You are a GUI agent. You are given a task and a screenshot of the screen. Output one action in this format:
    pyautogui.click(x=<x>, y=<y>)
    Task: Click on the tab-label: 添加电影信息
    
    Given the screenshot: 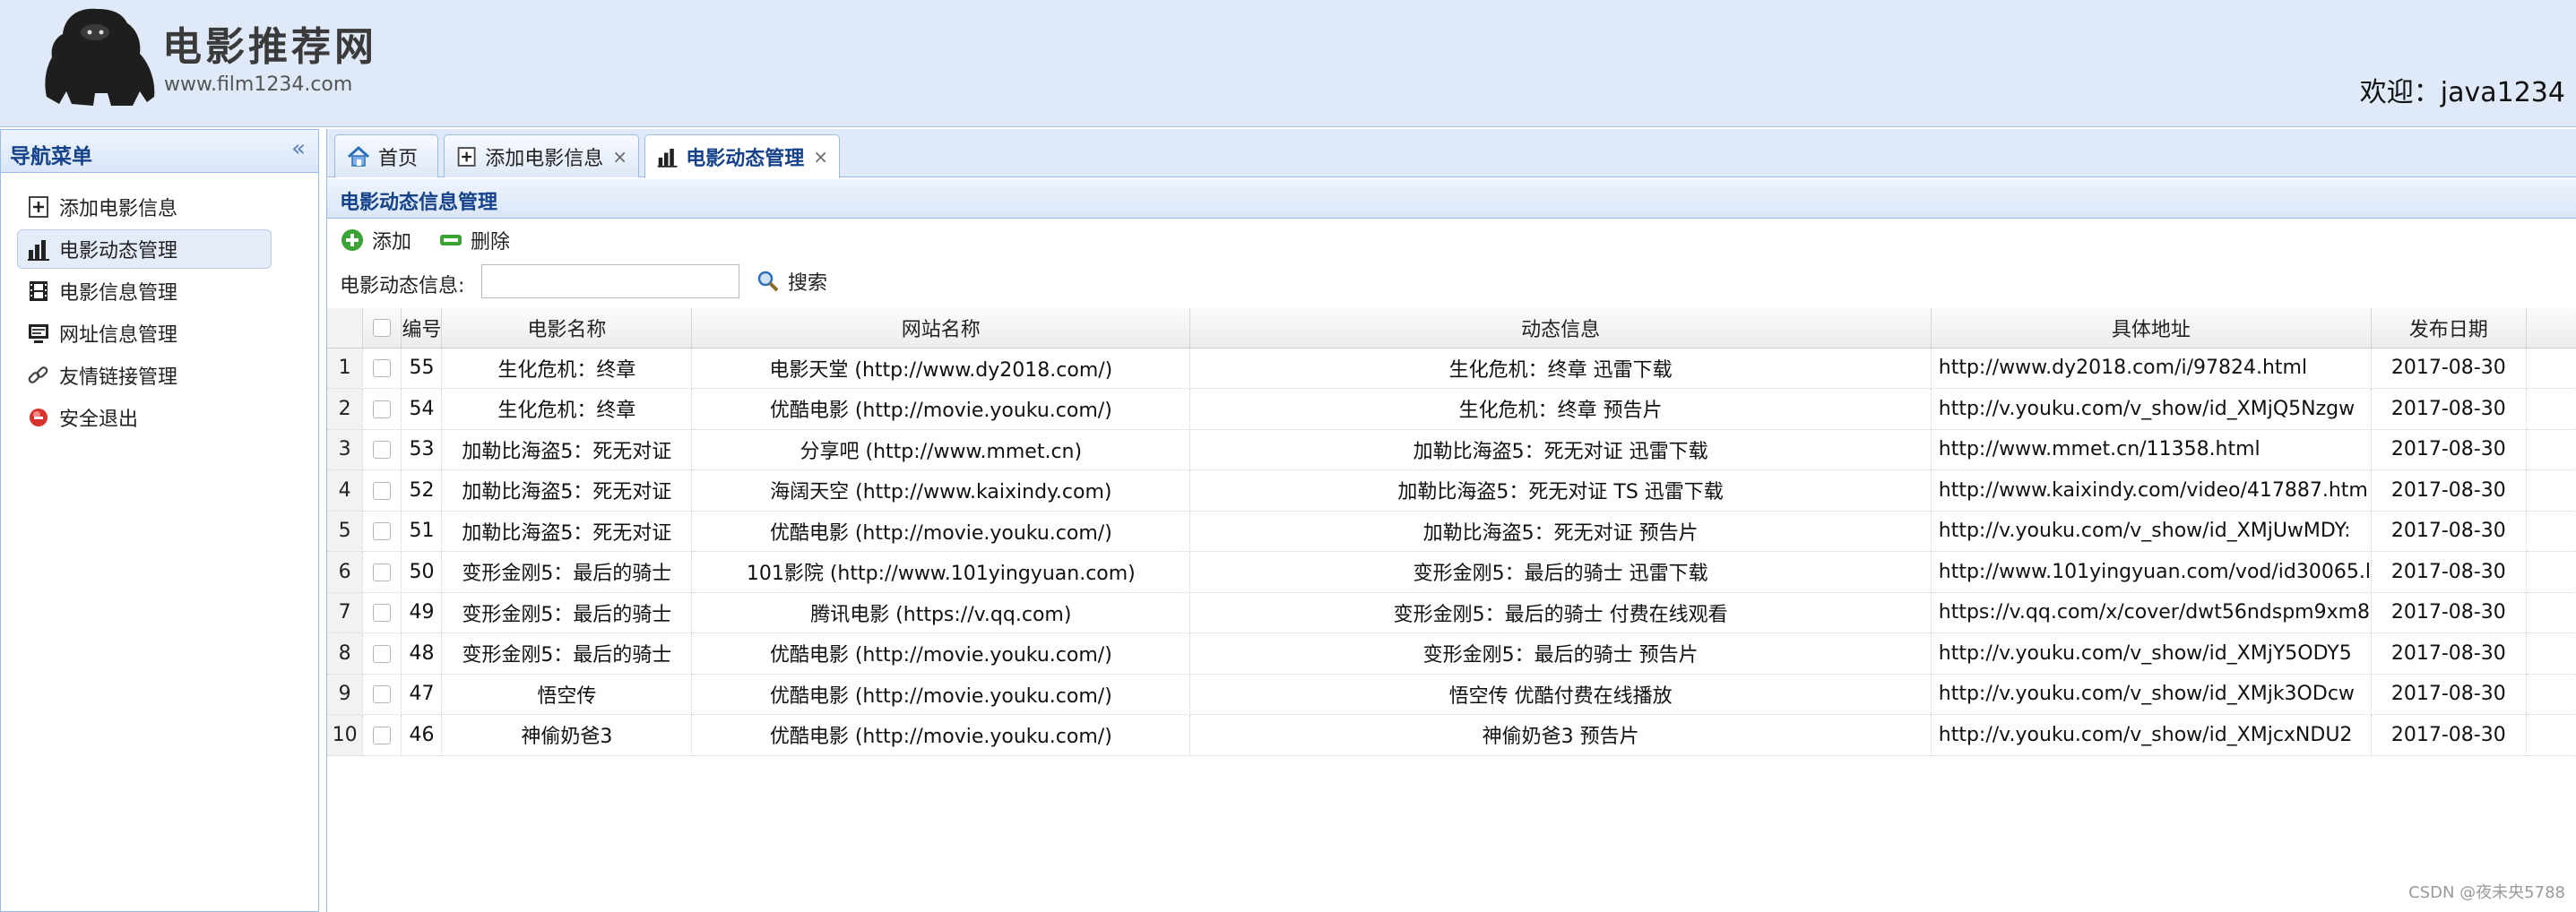 What is the action you would take?
    pyautogui.click(x=544, y=158)
    